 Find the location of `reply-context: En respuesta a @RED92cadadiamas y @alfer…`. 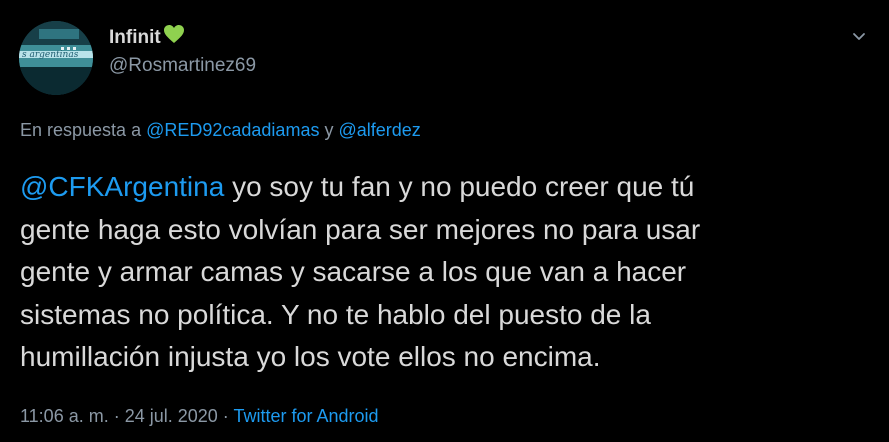

reply-context: En respuesta a @RED92cadadiamas y @alfer… is located at coordinates (220, 130).